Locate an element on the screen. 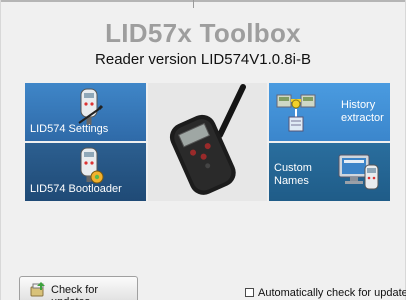  update-download-icon is located at coordinates (37, 289).